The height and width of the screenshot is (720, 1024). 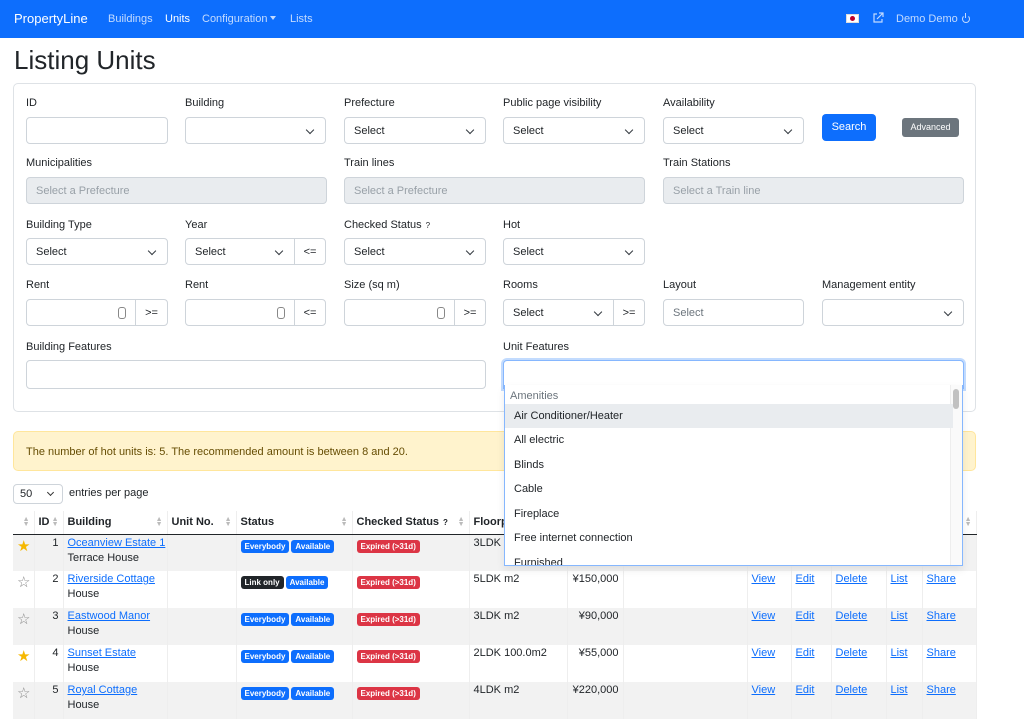 I want to click on cell-rent: ¥150,000, so click(x=595, y=589).